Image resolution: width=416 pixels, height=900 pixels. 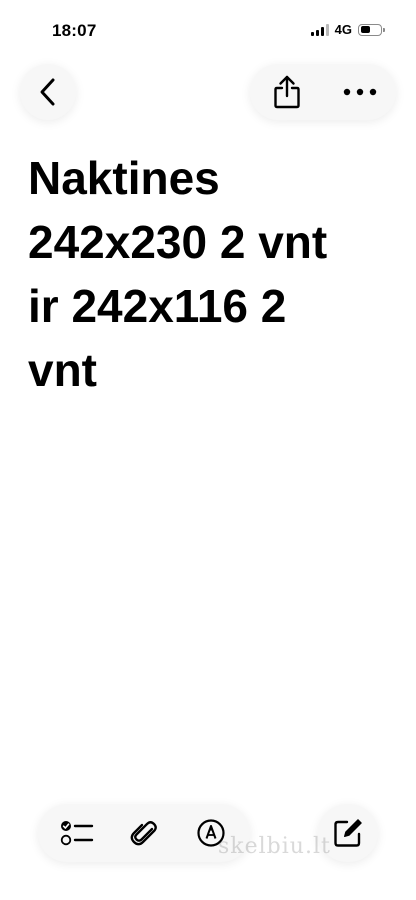 I want to click on battery-level-fill, so click(x=365, y=29).